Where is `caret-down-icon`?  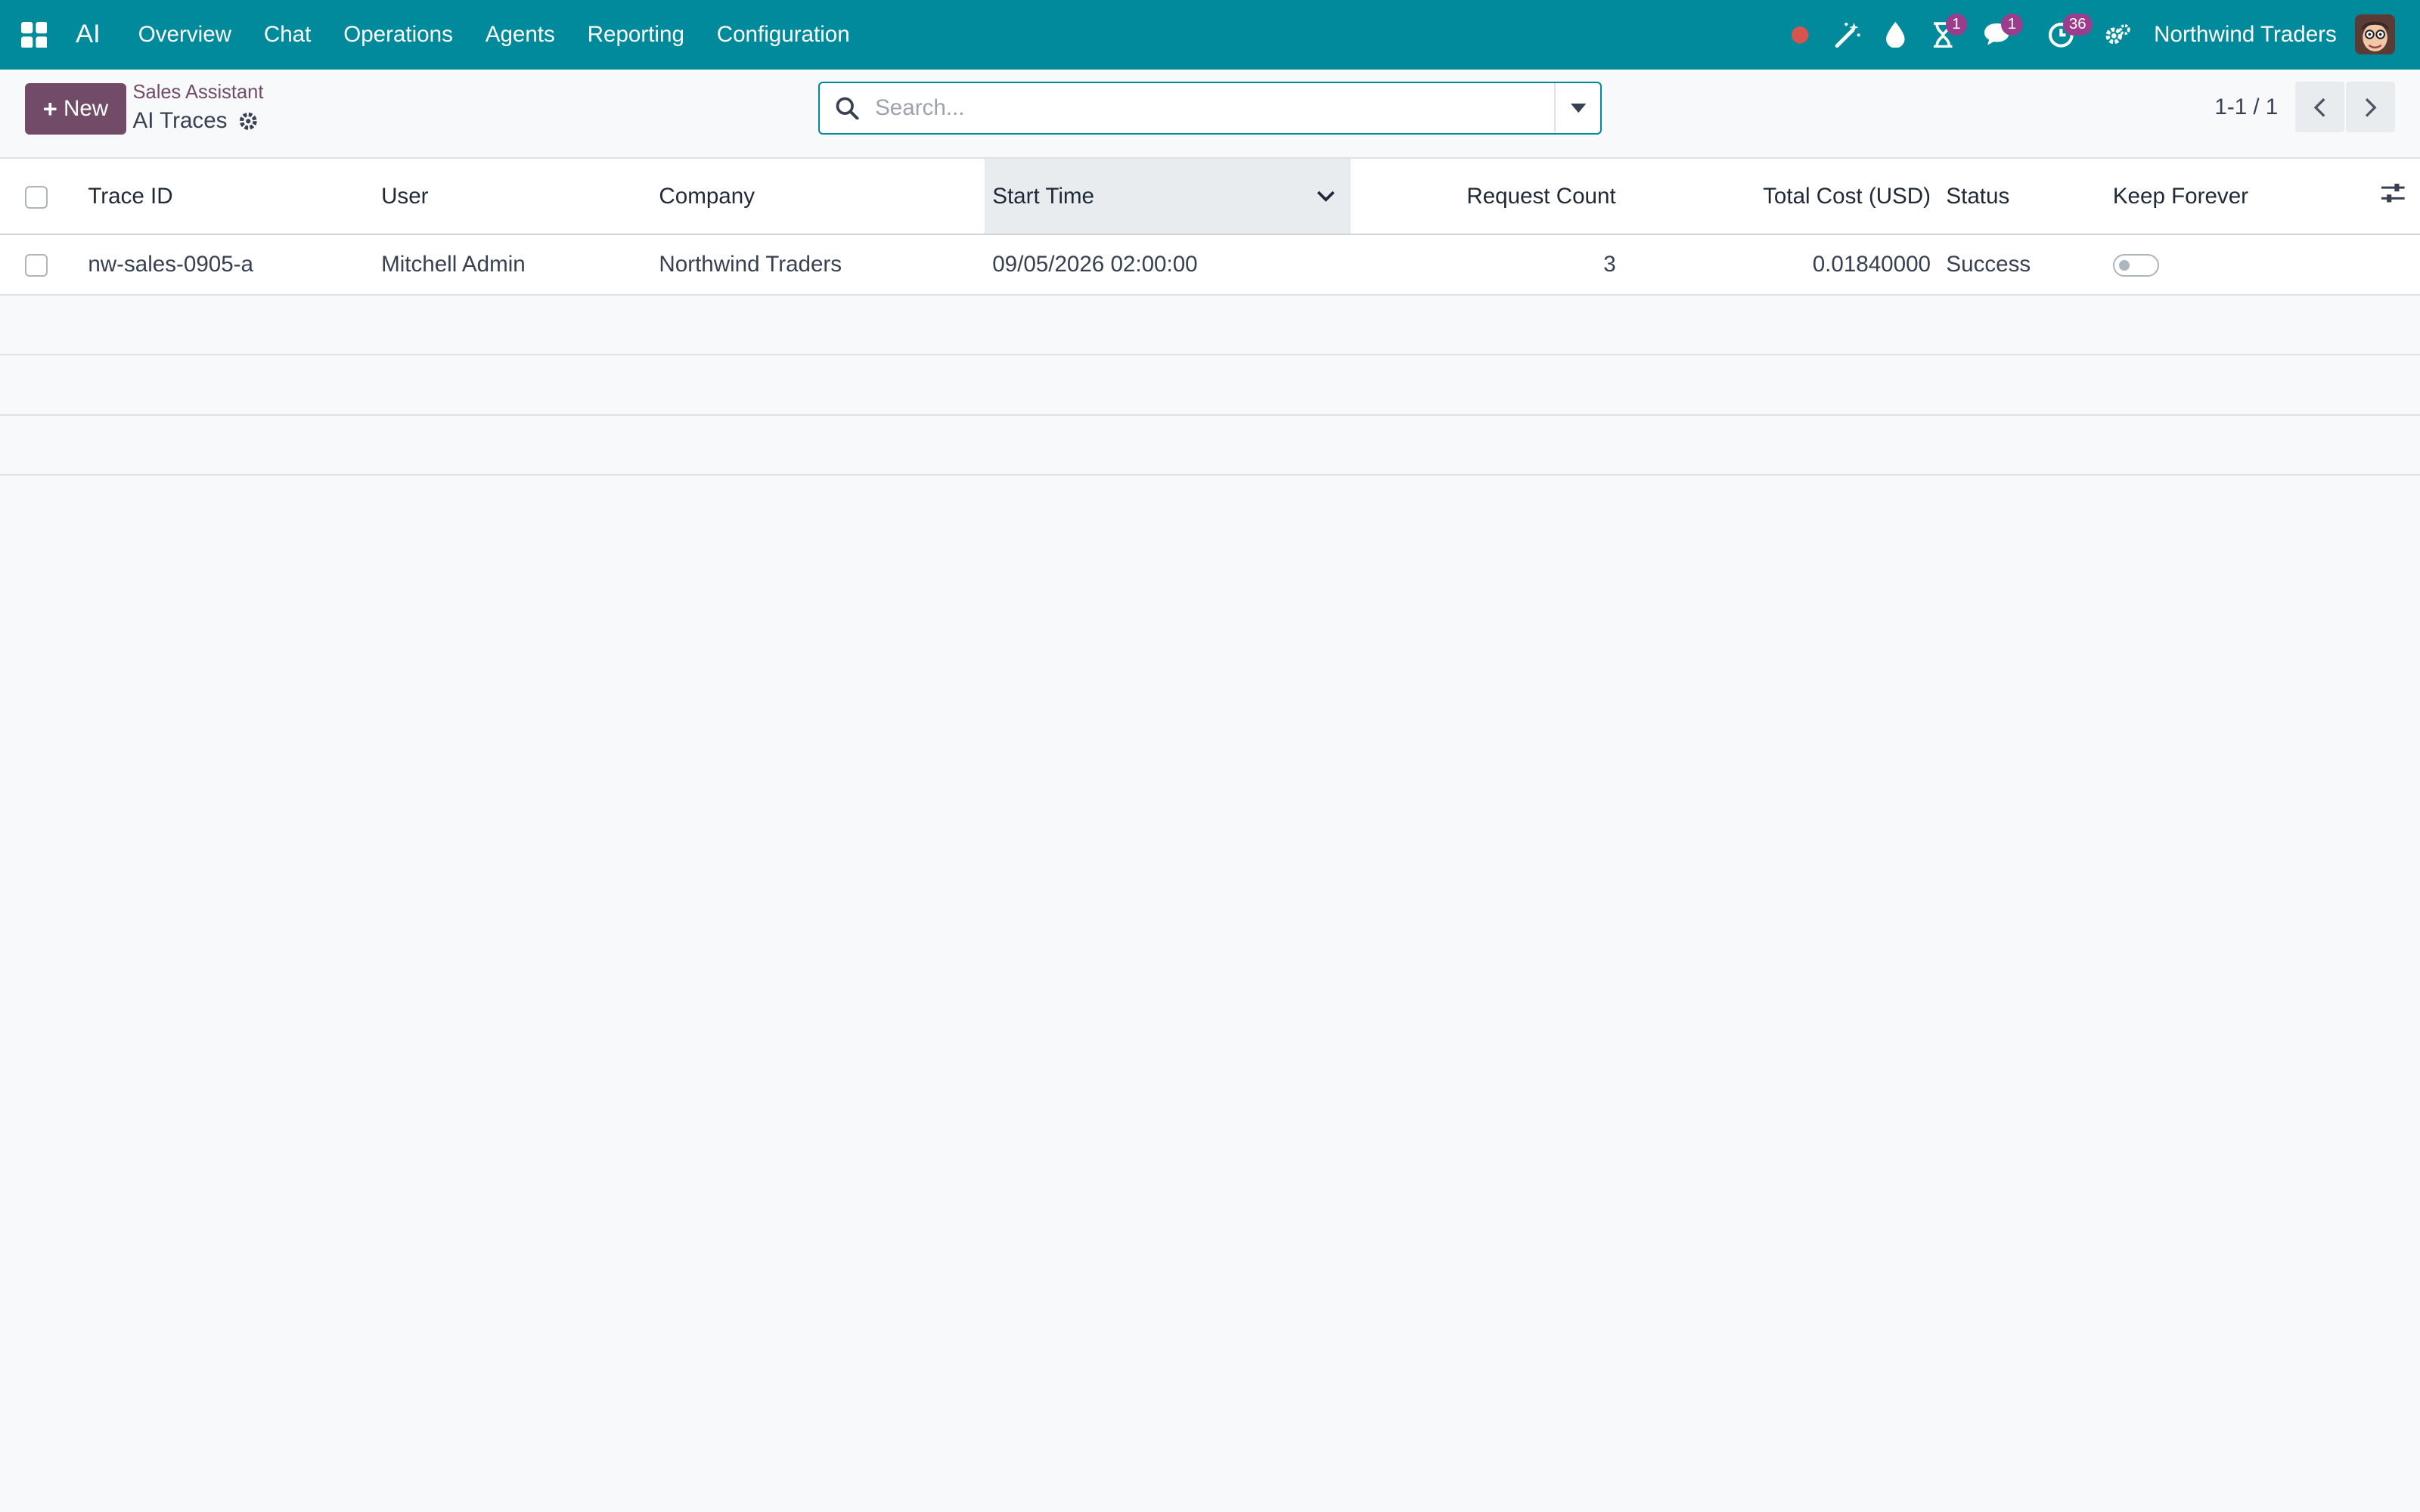 caret-down-icon is located at coordinates (1578, 108).